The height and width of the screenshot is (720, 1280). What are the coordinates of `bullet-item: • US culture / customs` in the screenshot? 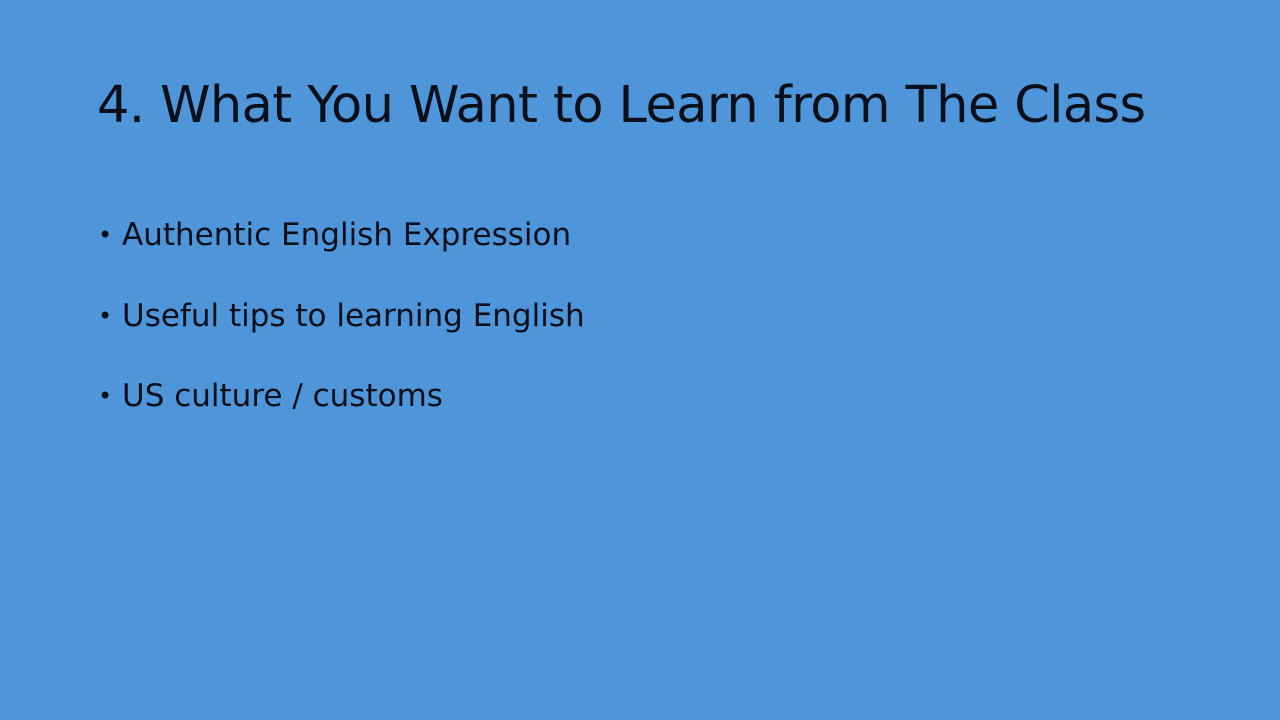 It's located at (341, 396).